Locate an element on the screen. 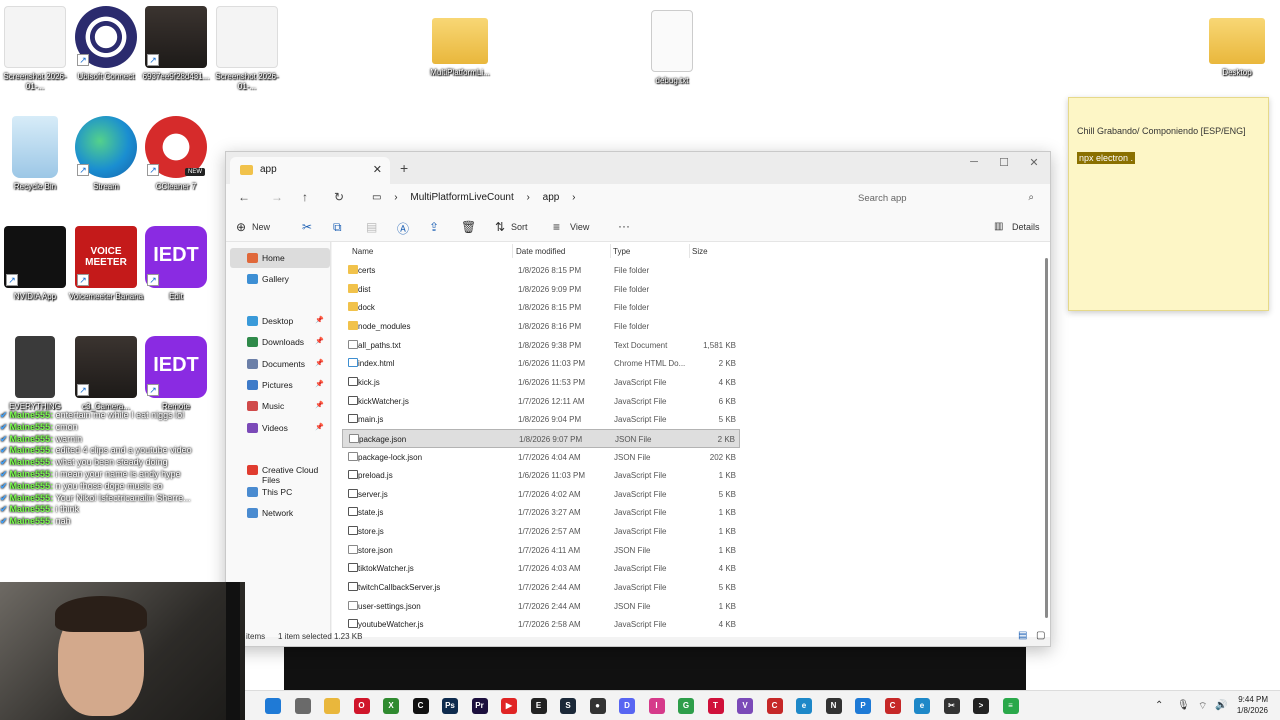  steam-icon: S is located at coordinates (568, 706).